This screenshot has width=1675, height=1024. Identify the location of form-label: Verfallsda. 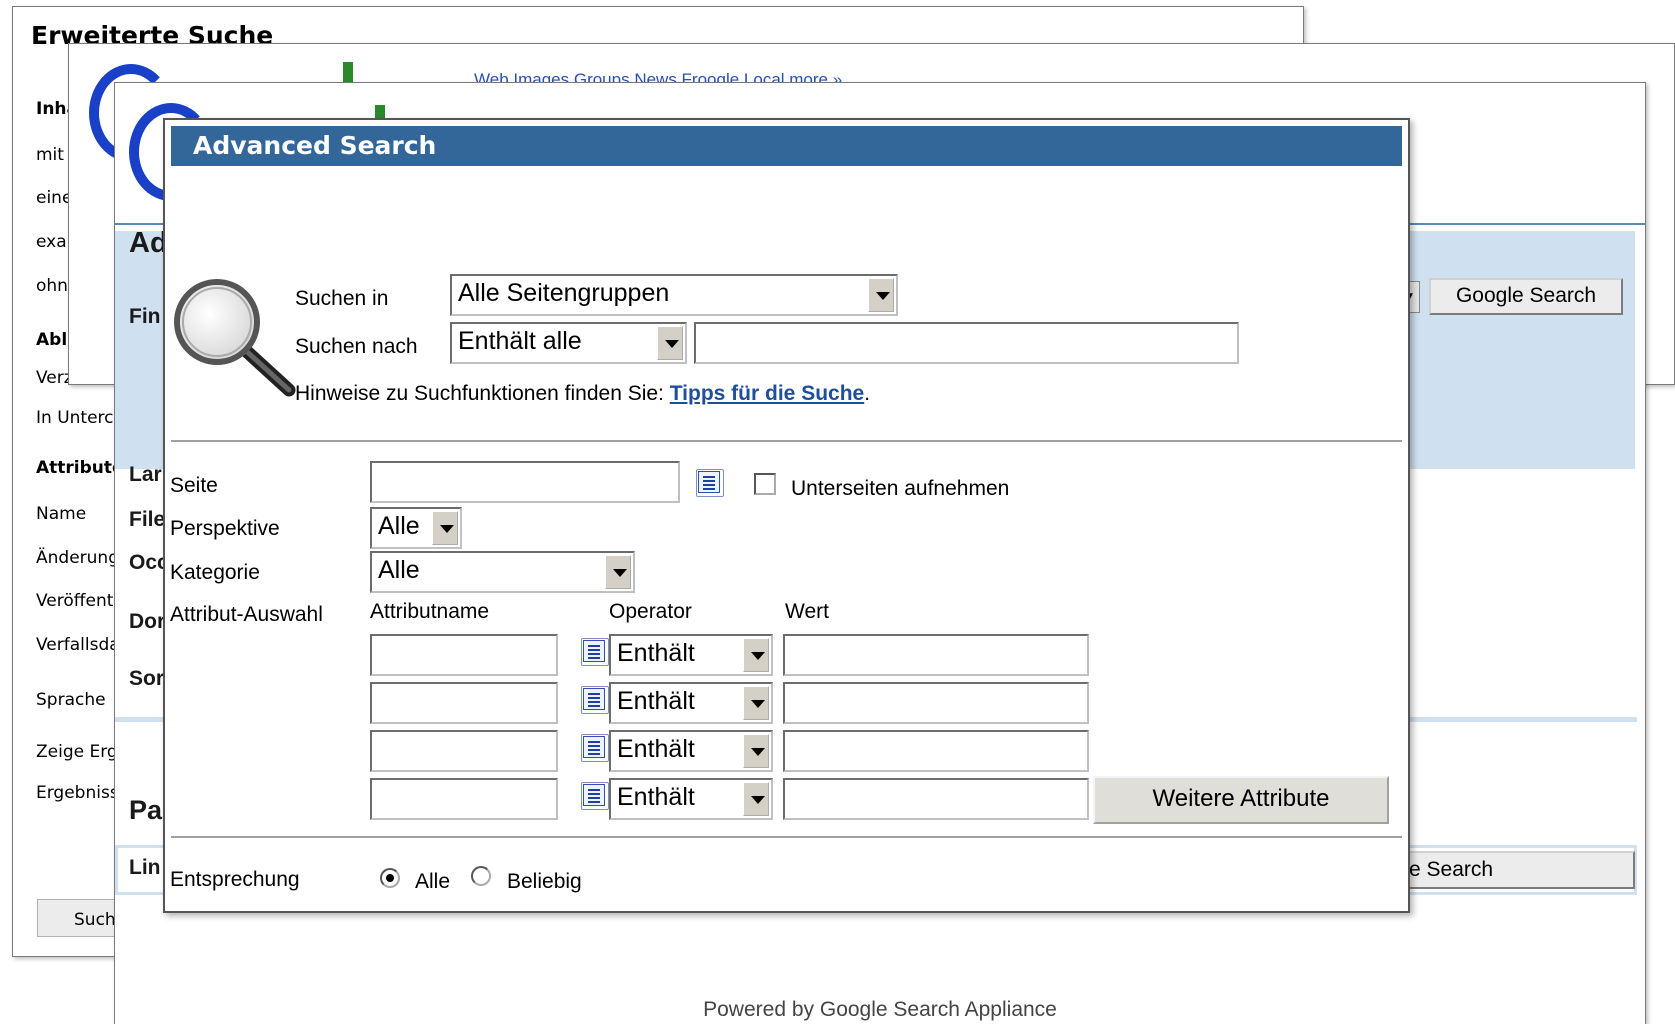
(78, 645).